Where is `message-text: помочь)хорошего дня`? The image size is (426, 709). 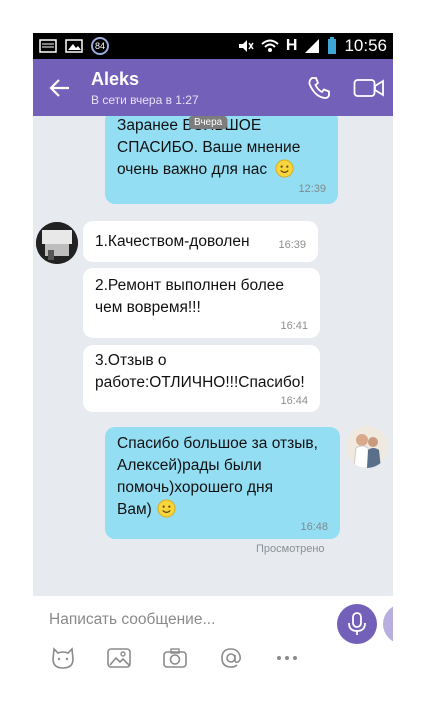 message-text: помочь)хорошего дня is located at coordinates (195, 487).